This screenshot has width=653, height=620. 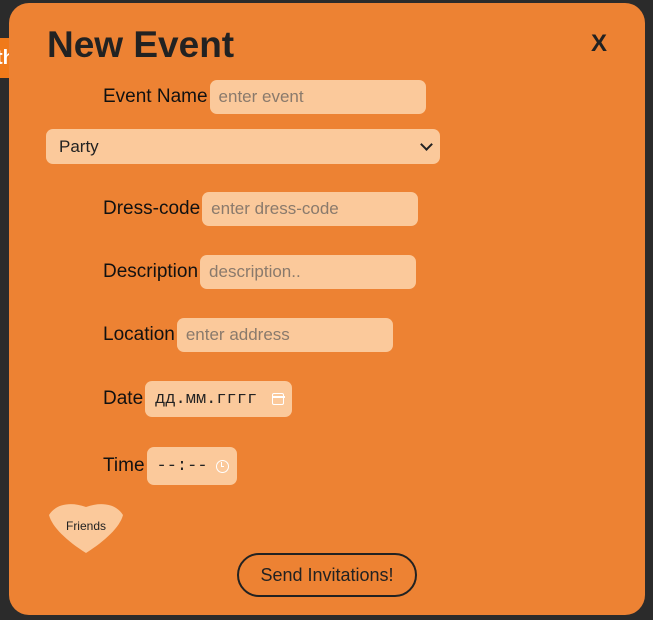 I want to click on event-type-value: Party, so click(x=79, y=146).